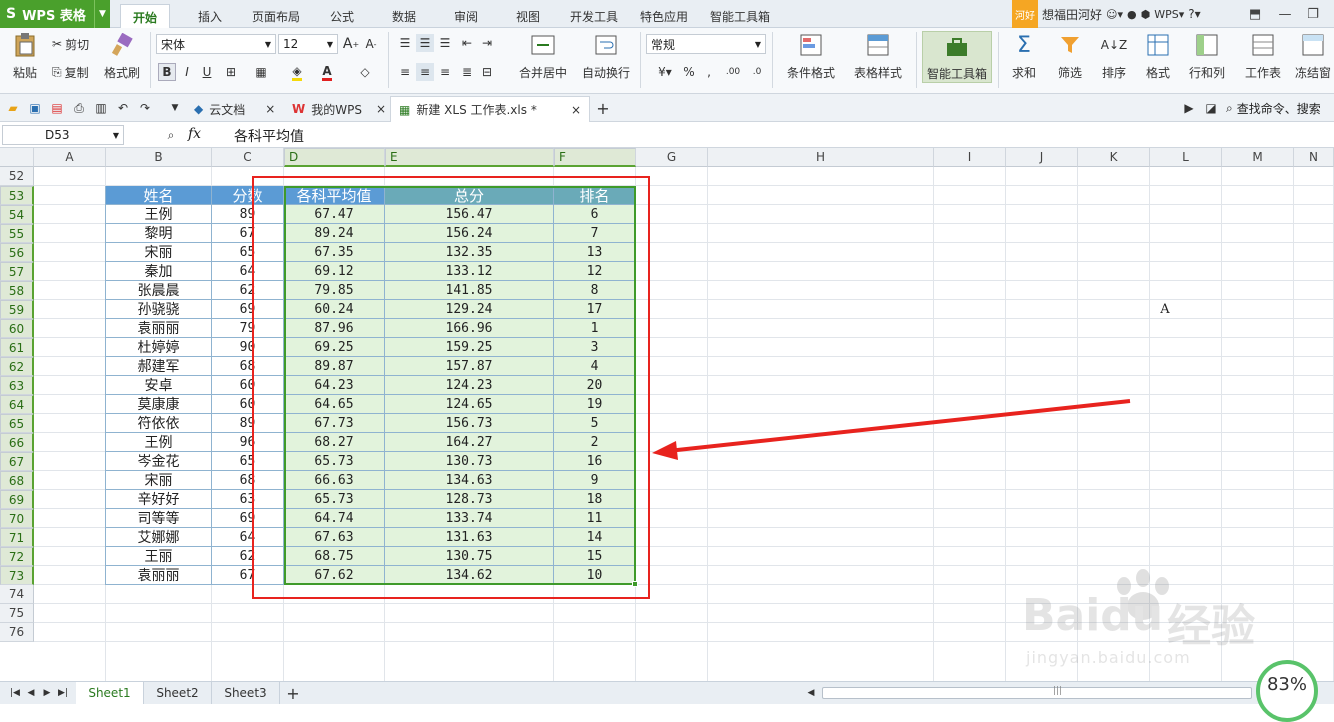  Describe the element at coordinates (757, 72) in the screenshot. I see `decrease-decimal-icon: .0` at that location.